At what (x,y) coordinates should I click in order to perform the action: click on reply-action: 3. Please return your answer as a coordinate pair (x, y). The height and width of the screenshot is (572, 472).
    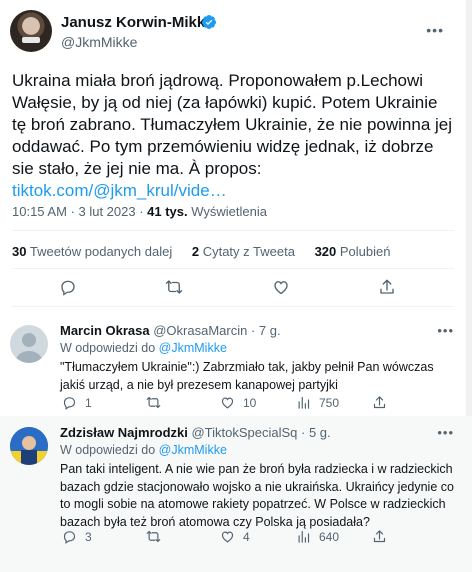
    Looking at the image, I should click on (77, 536).